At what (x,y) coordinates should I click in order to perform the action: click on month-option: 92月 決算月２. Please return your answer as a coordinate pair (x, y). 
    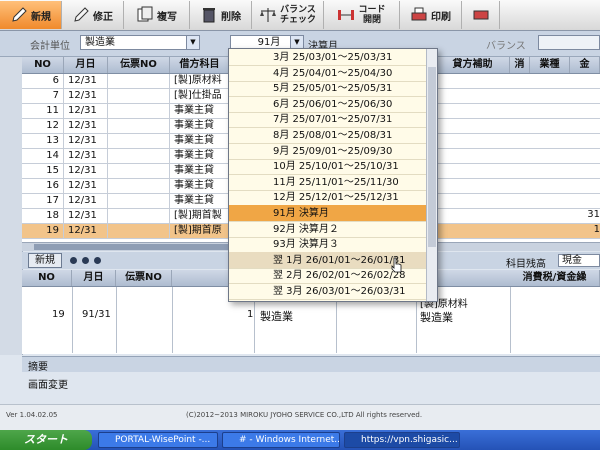
    Looking at the image, I should click on (328, 229).